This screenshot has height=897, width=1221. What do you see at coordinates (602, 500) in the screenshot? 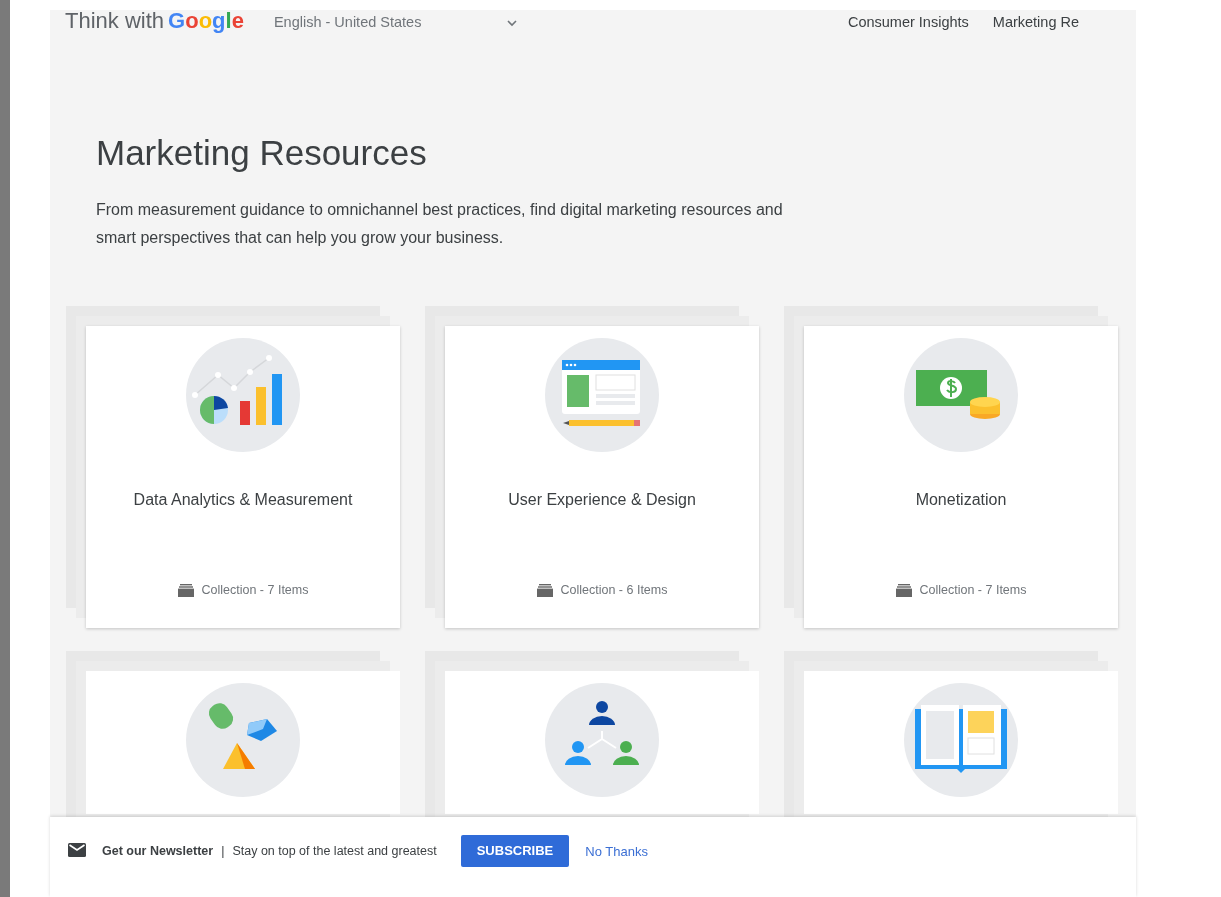
I see `card-title: User Experience & Design` at bounding box center [602, 500].